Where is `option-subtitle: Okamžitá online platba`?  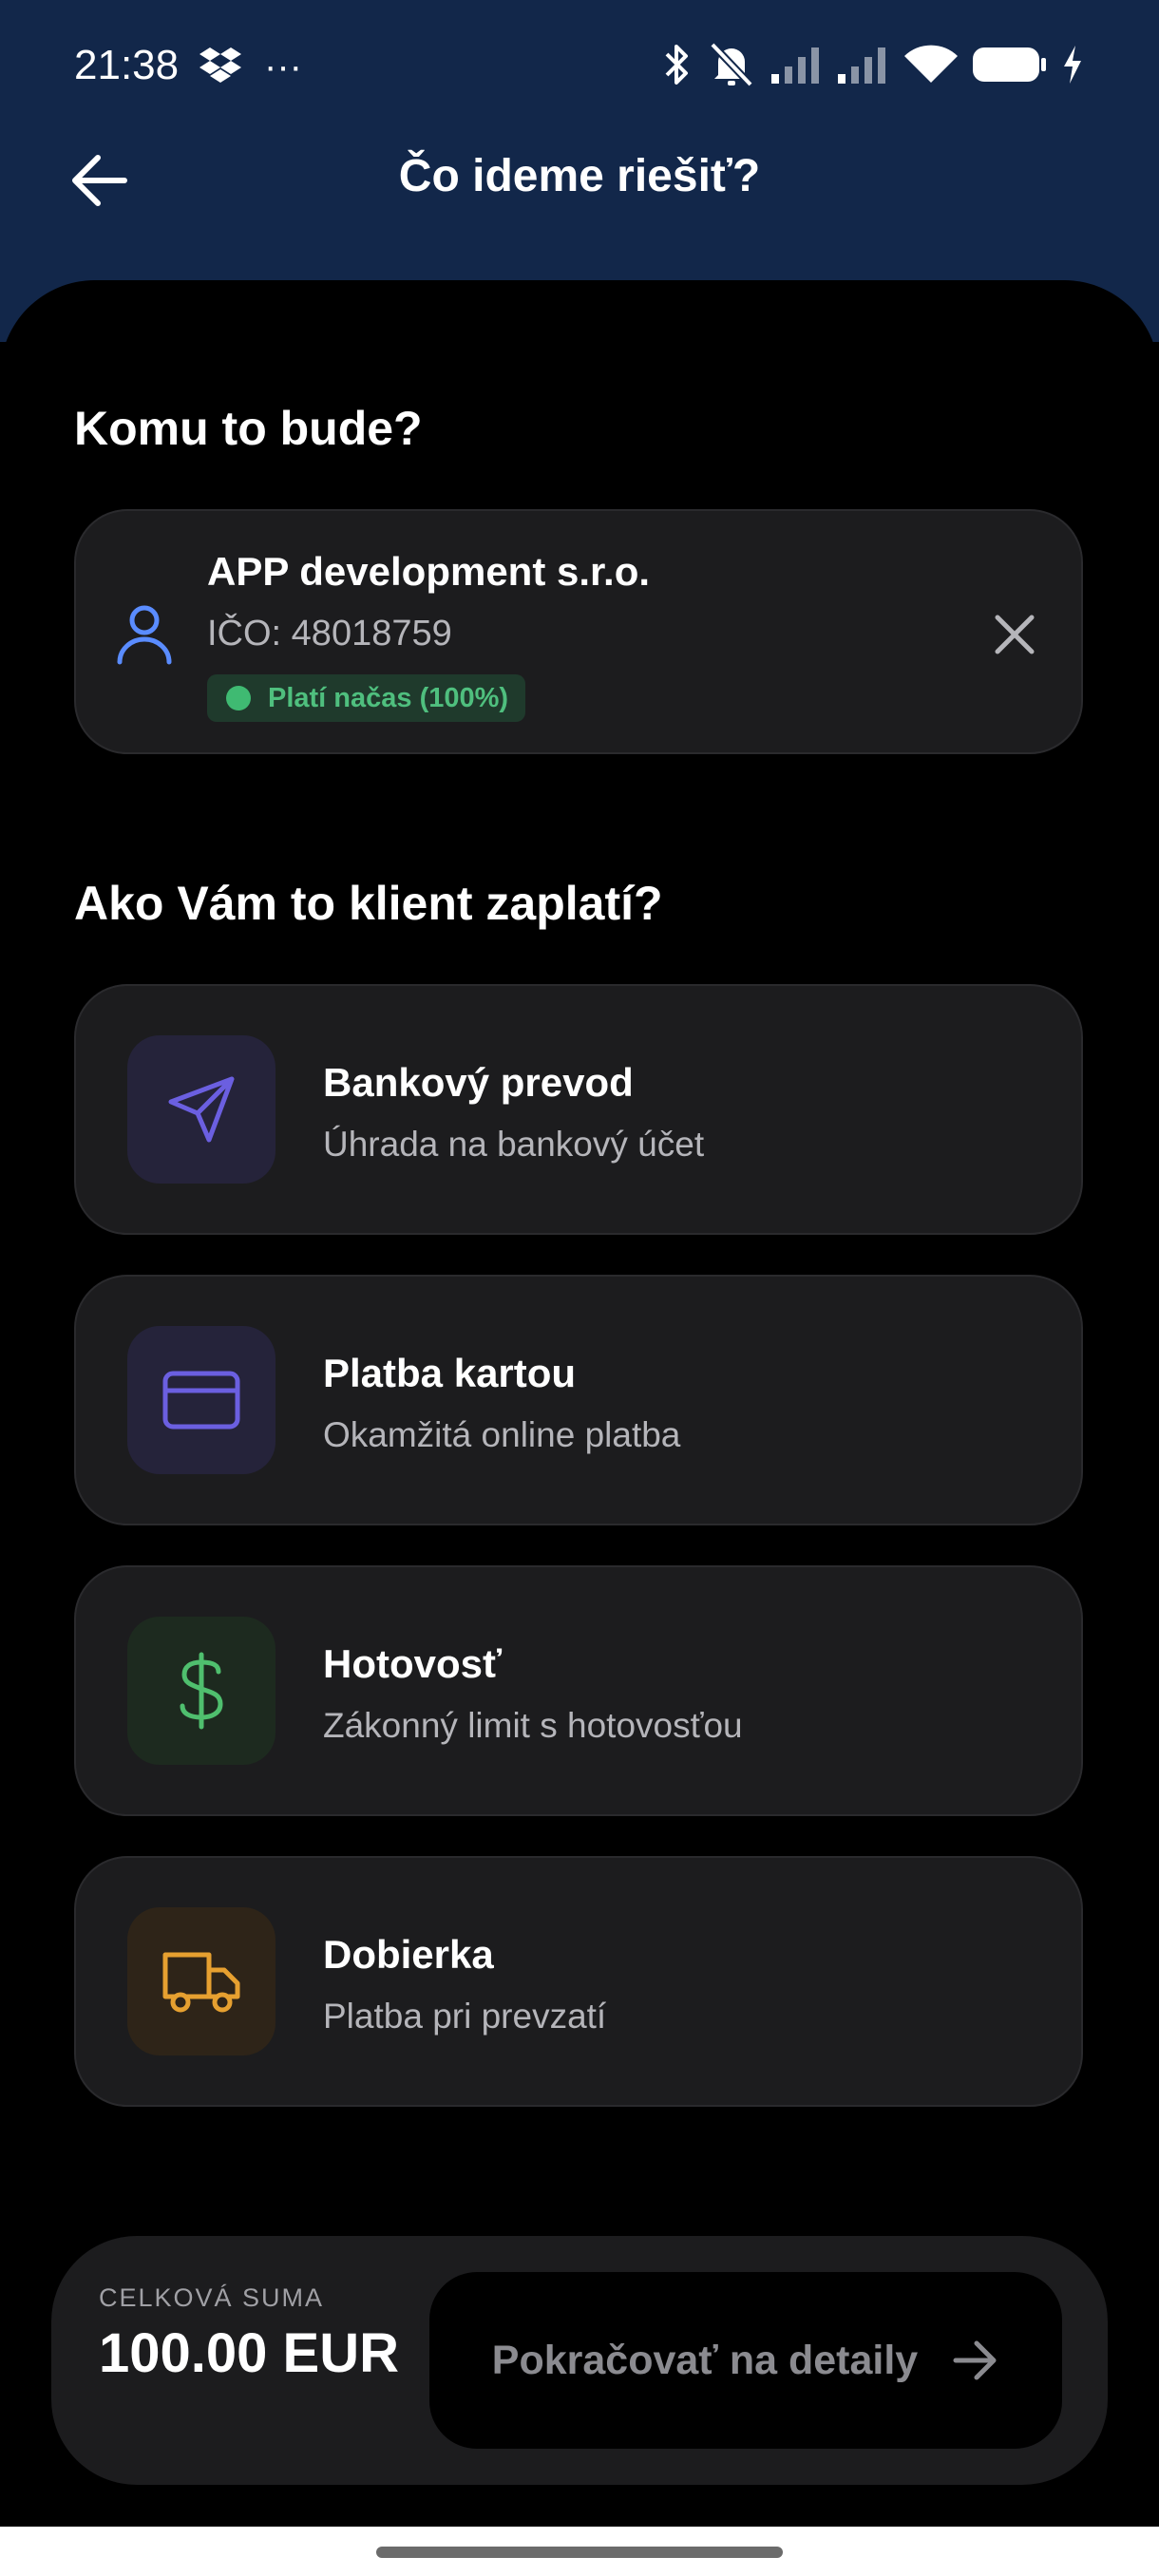
option-subtitle: Okamžitá online platba is located at coordinates (502, 1434).